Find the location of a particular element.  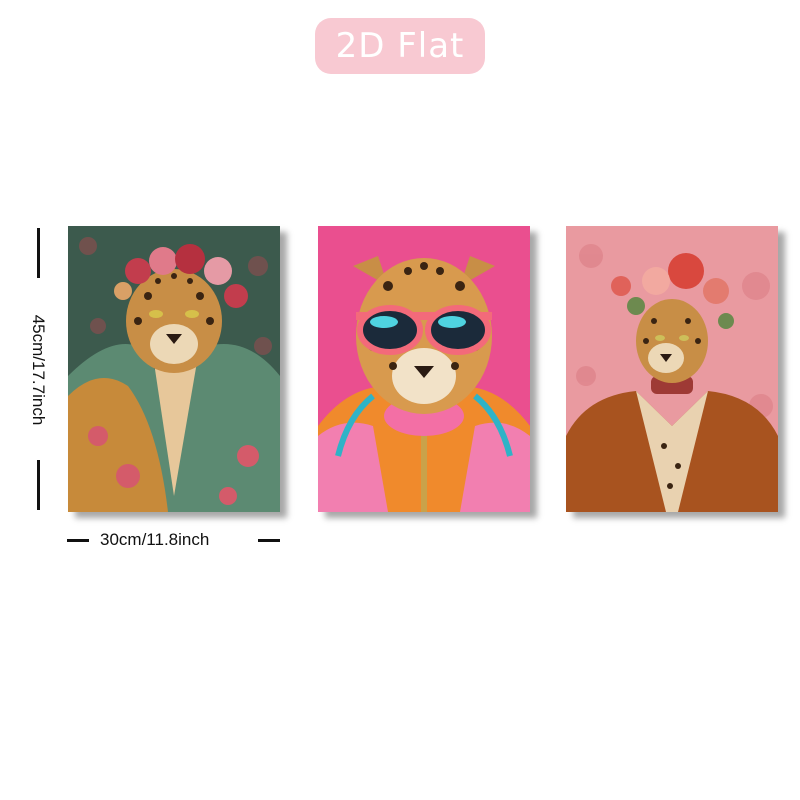

blazer-leopard-painting is located at coordinates (672, 369).